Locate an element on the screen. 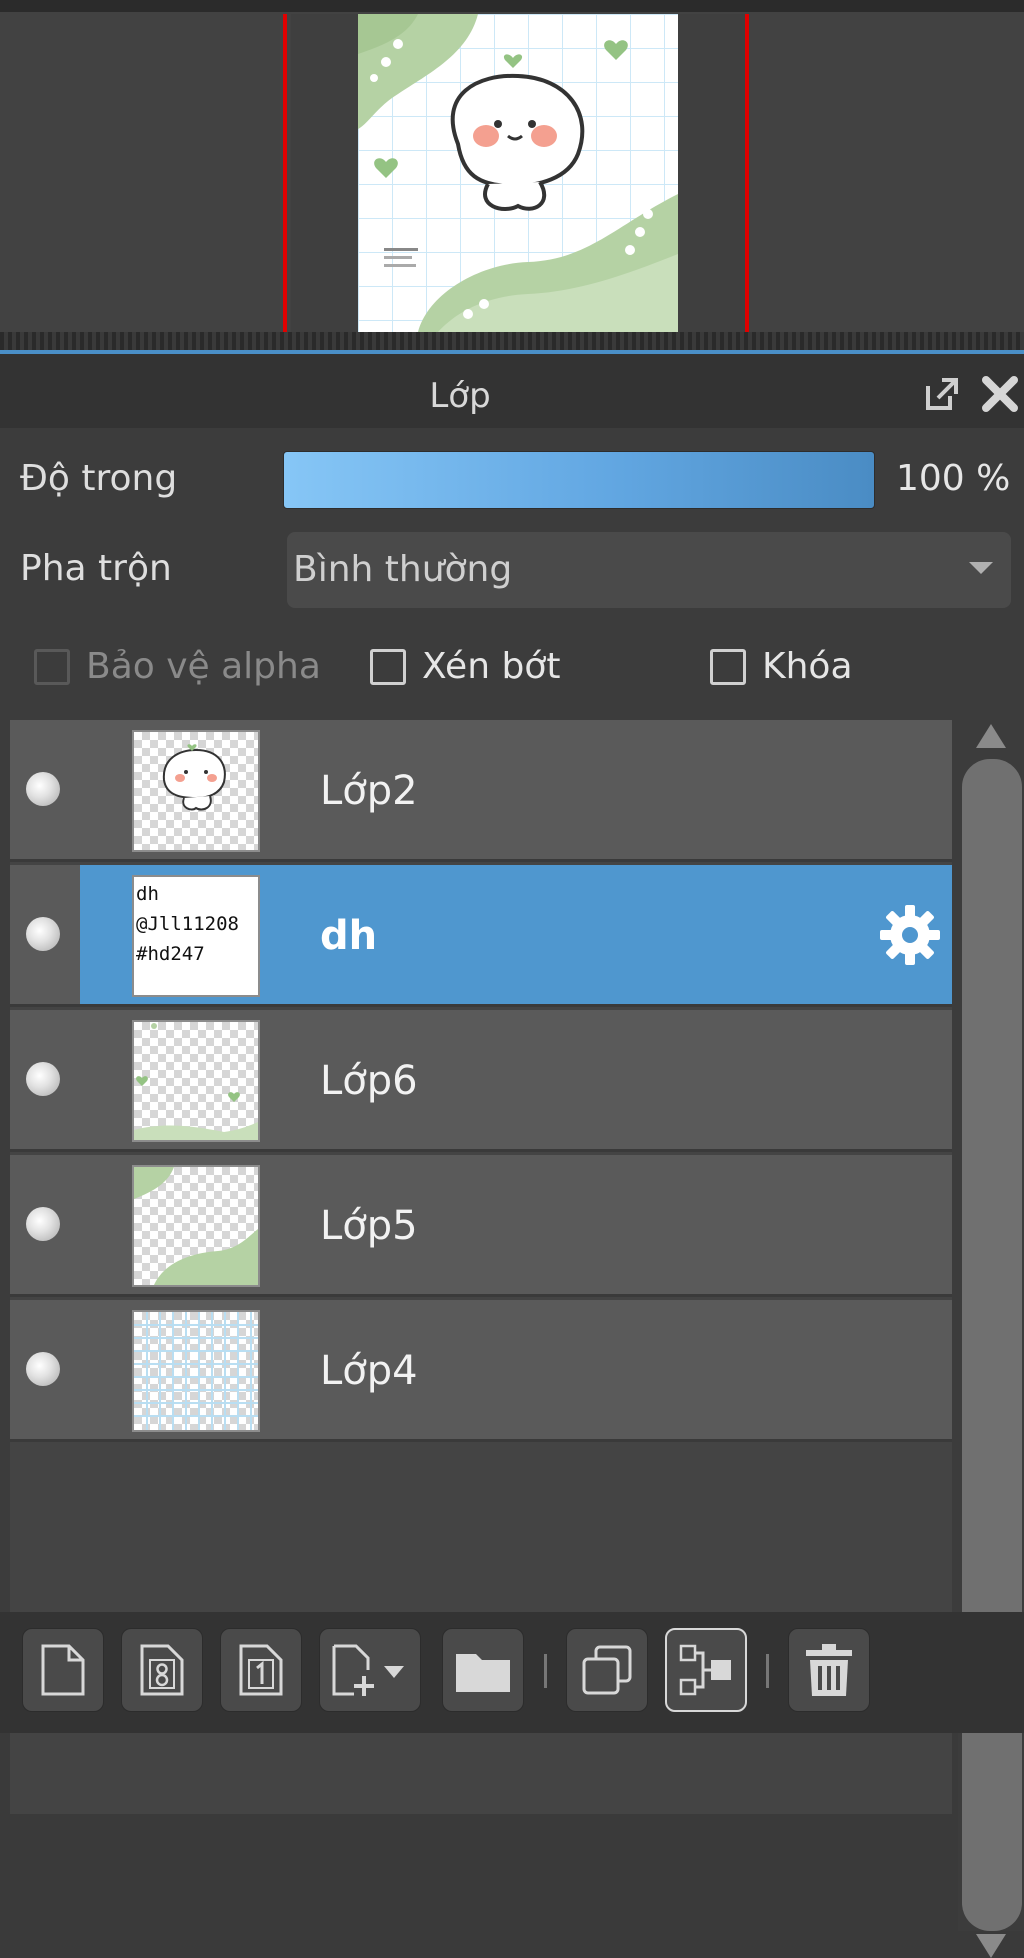 This screenshot has width=1024, height=1958. lock-checkbox: Khóa is located at coordinates (781, 666).